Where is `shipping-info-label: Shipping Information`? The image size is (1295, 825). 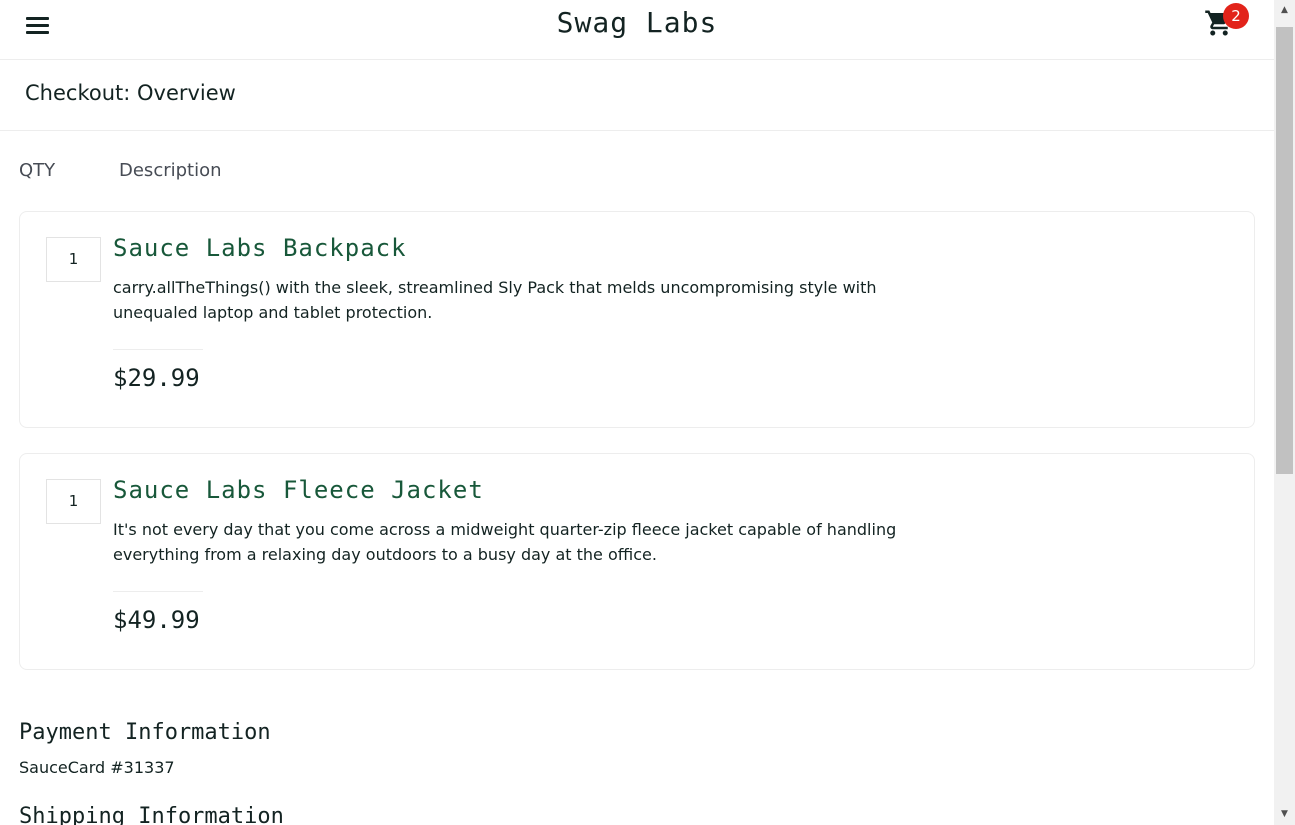 shipping-info-label: Shipping Information is located at coordinates (151, 814).